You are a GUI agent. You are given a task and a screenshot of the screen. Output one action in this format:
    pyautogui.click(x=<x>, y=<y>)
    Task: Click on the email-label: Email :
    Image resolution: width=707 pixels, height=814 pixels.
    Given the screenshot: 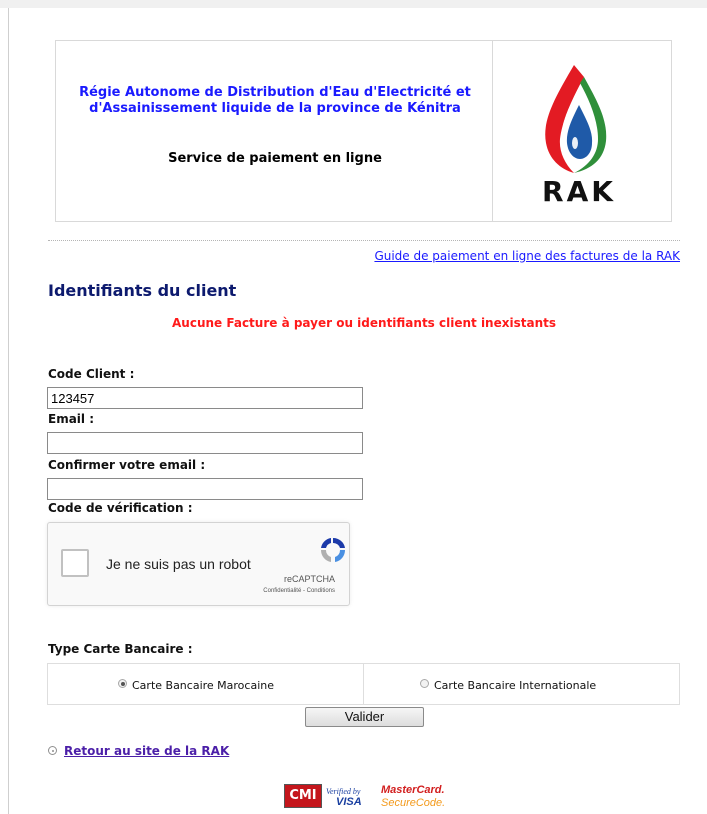 What is the action you would take?
    pyautogui.click(x=71, y=419)
    